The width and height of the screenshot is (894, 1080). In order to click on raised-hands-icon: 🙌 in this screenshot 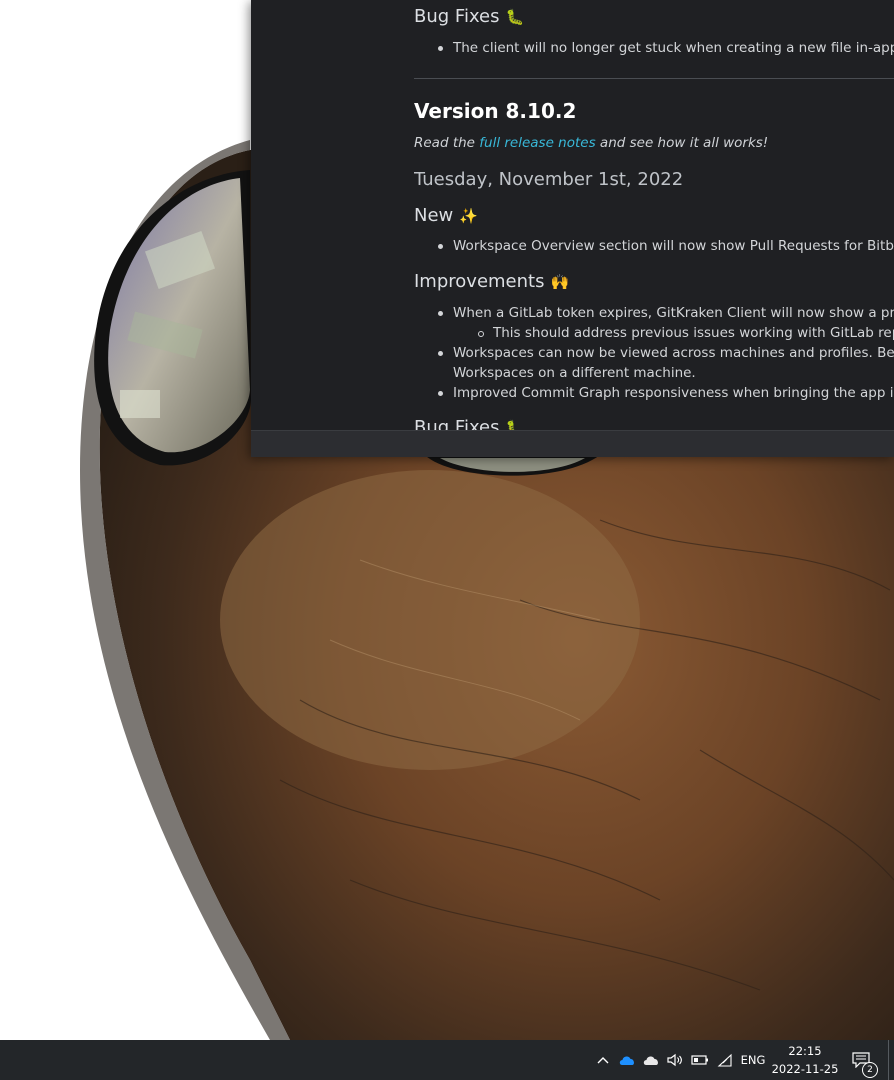, I will do `click(560, 282)`.